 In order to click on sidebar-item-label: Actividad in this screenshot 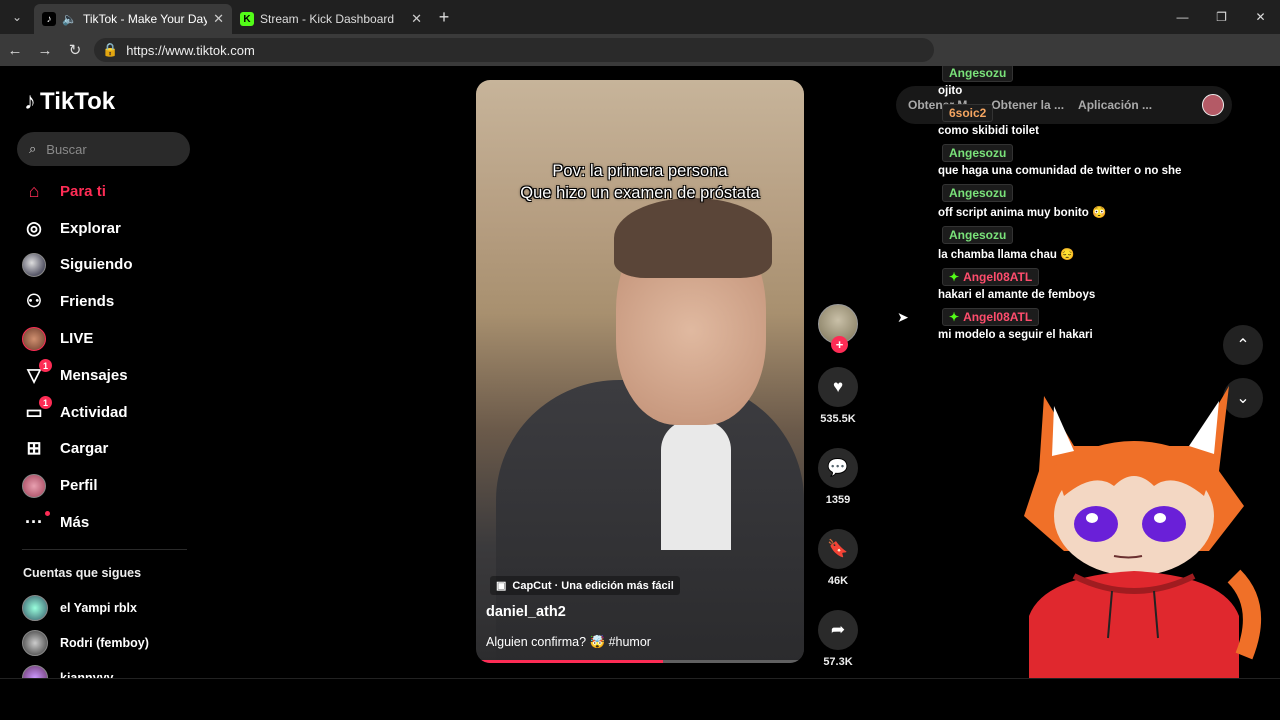, I will do `click(94, 412)`.